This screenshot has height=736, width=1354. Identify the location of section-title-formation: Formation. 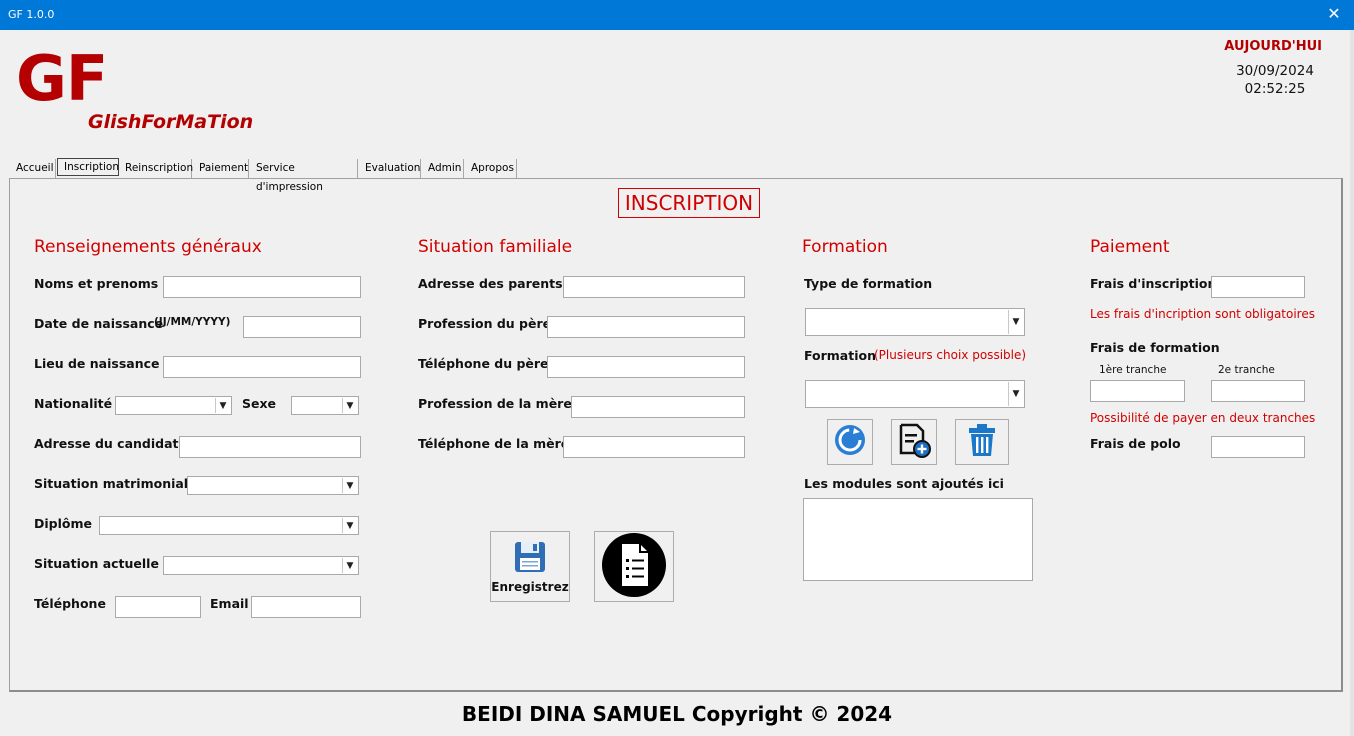
(845, 247).